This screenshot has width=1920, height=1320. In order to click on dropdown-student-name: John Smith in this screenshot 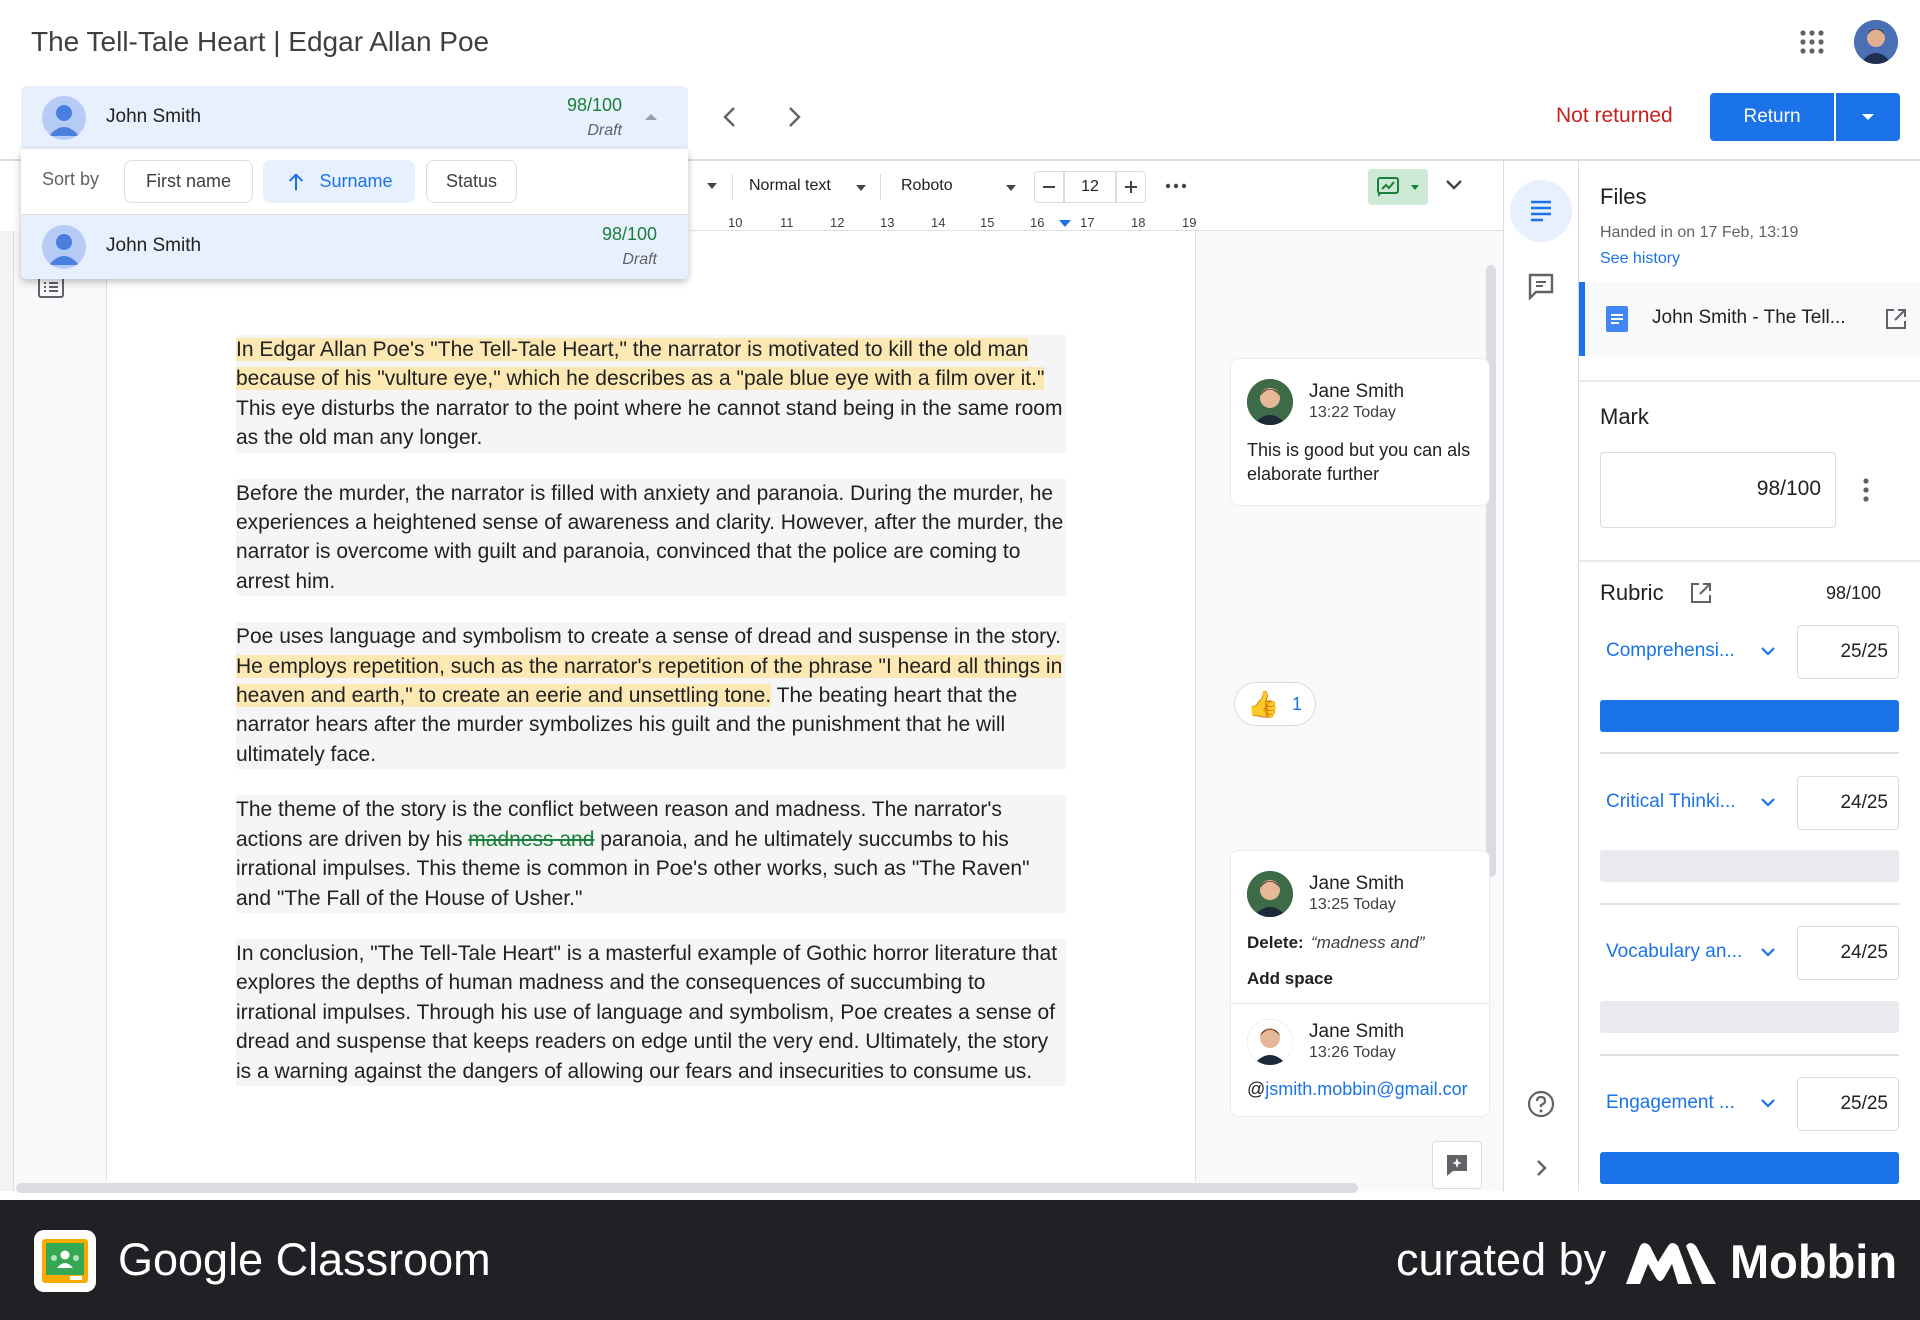, I will do `click(154, 245)`.